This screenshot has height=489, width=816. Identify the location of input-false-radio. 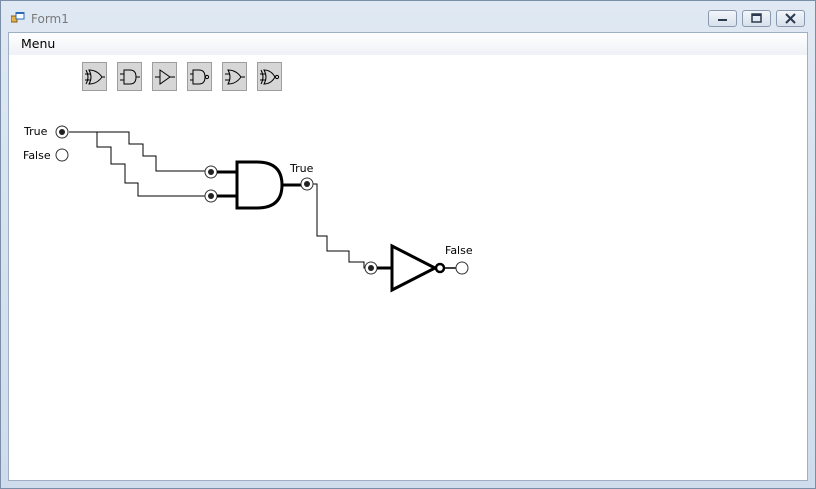
(62, 155).